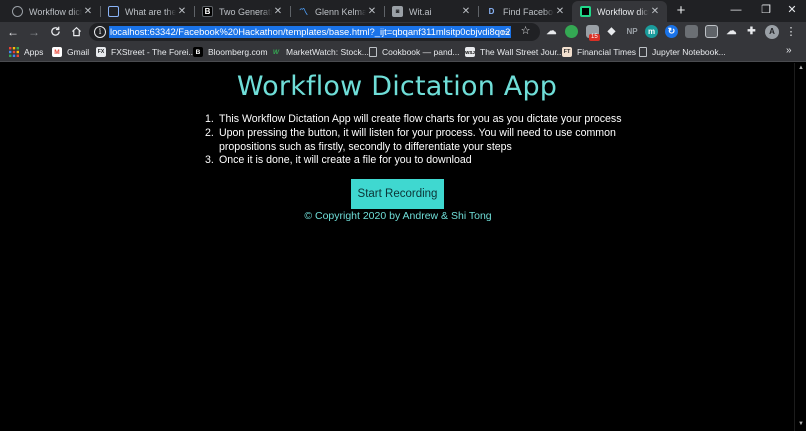 The height and width of the screenshot is (431, 806). Describe the element at coordinates (789, 50) in the screenshot. I see `bookmarks-overflow-icon: »` at that location.